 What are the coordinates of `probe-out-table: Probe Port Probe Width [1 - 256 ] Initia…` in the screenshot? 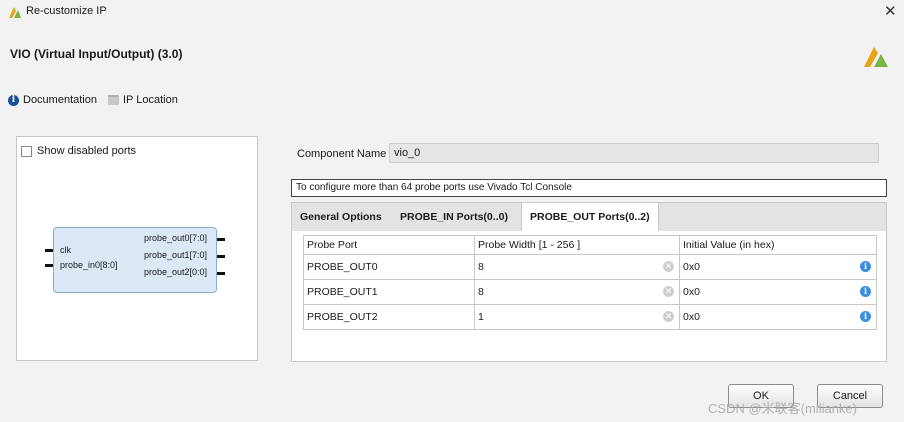 It's located at (590, 282).